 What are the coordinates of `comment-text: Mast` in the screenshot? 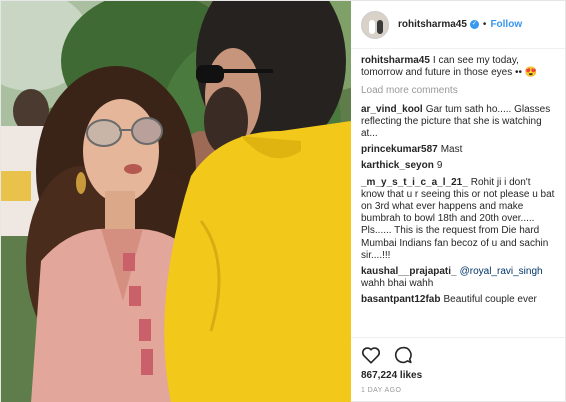 It's located at (451, 150).